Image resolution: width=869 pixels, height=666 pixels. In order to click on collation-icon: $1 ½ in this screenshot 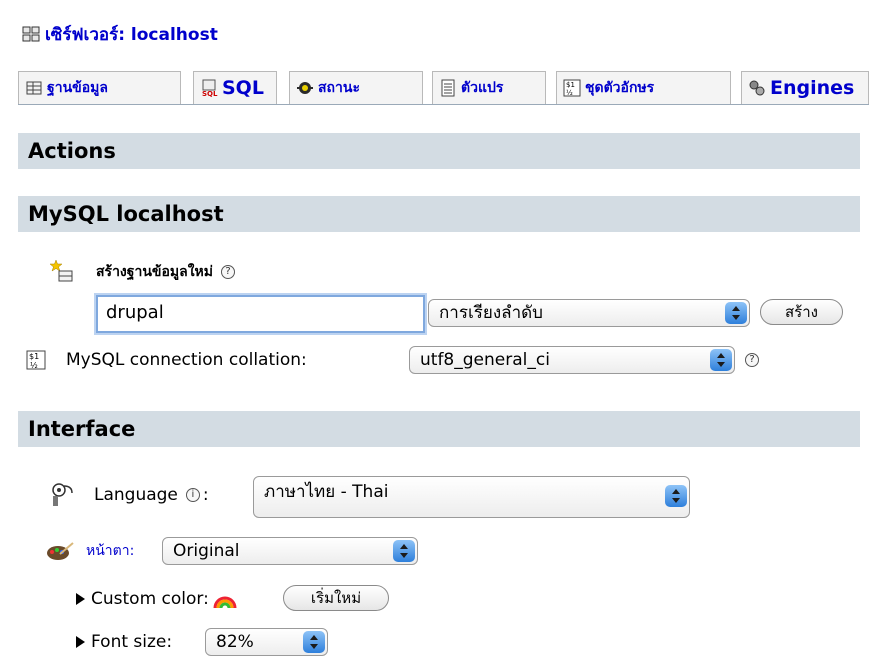, I will do `click(36, 360)`.